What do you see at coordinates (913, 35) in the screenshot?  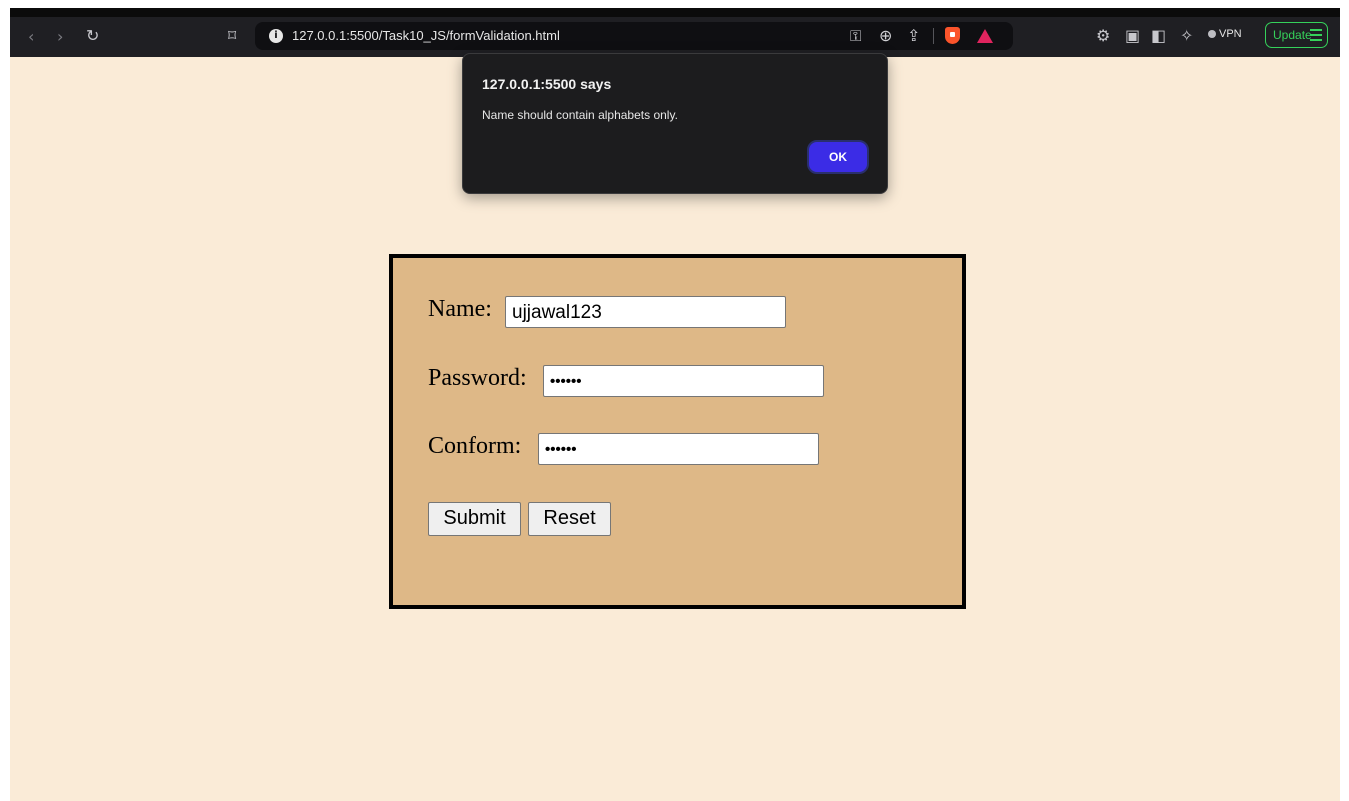 I see `share-icon: ⇪` at bounding box center [913, 35].